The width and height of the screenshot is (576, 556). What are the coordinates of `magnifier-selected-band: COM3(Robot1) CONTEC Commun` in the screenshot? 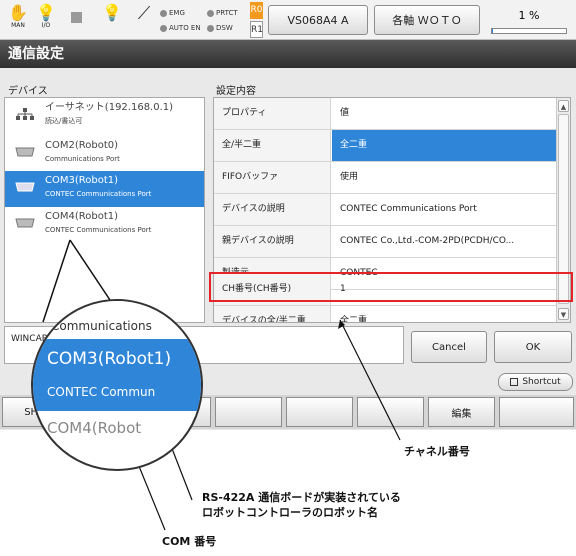 It's located at (117, 375).